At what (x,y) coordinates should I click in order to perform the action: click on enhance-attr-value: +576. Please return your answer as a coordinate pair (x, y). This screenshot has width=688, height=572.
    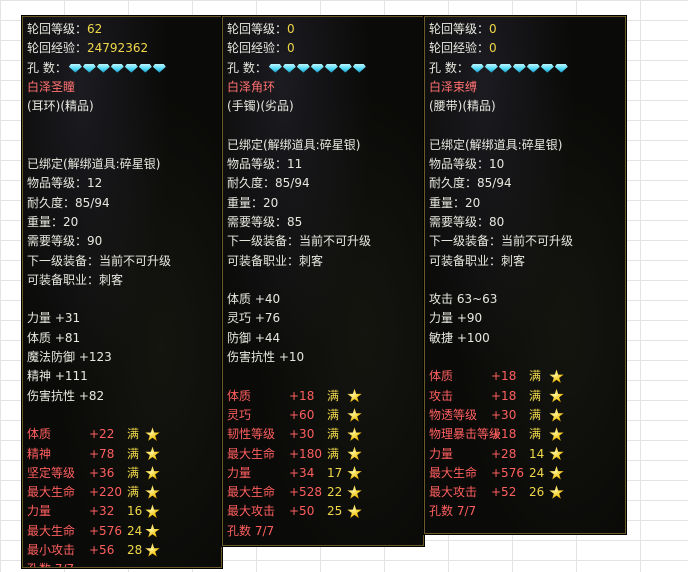
    Looking at the image, I should click on (507, 472).